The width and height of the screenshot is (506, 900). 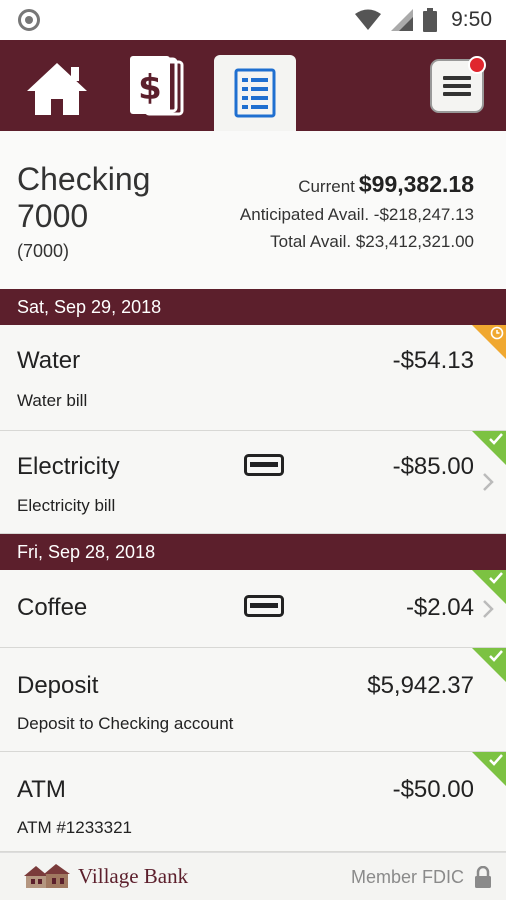 I want to click on notification-badge, so click(x=477, y=65).